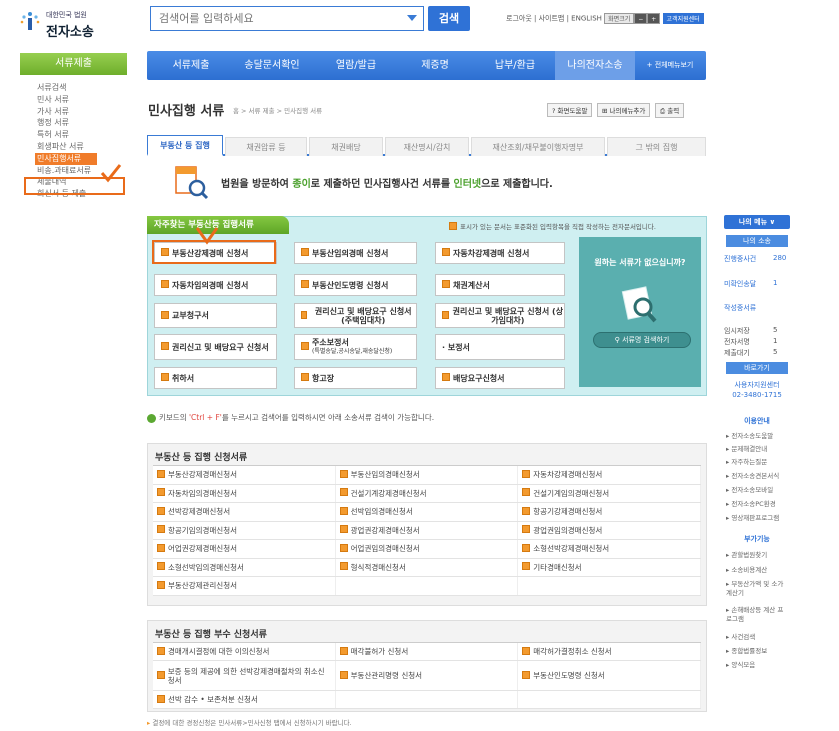 This screenshot has height=731, width=839. What do you see at coordinates (266, 146) in the screenshot?
I see `tab-seizure: 채권압류 등` at bounding box center [266, 146].